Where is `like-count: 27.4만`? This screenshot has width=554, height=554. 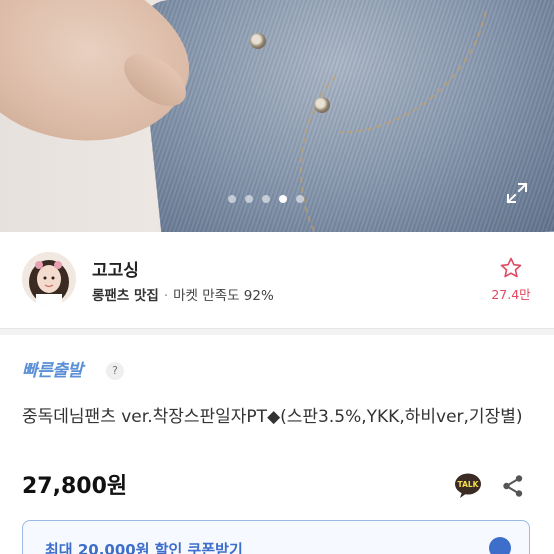 like-count: 27.4만 is located at coordinates (511, 294).